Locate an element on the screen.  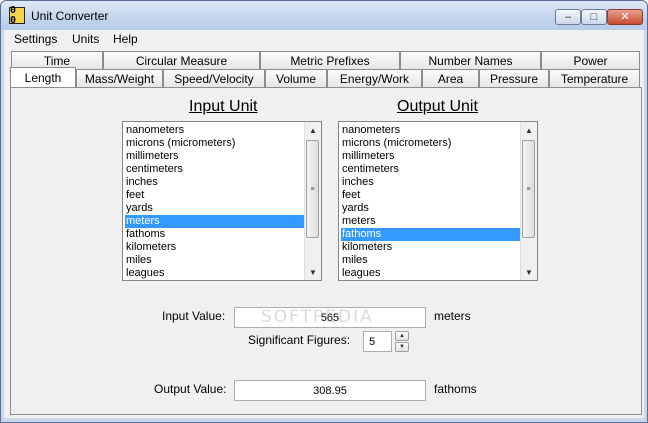
input-unit-item-microns: microns (micrometers) is located at coordinates (214, 143).